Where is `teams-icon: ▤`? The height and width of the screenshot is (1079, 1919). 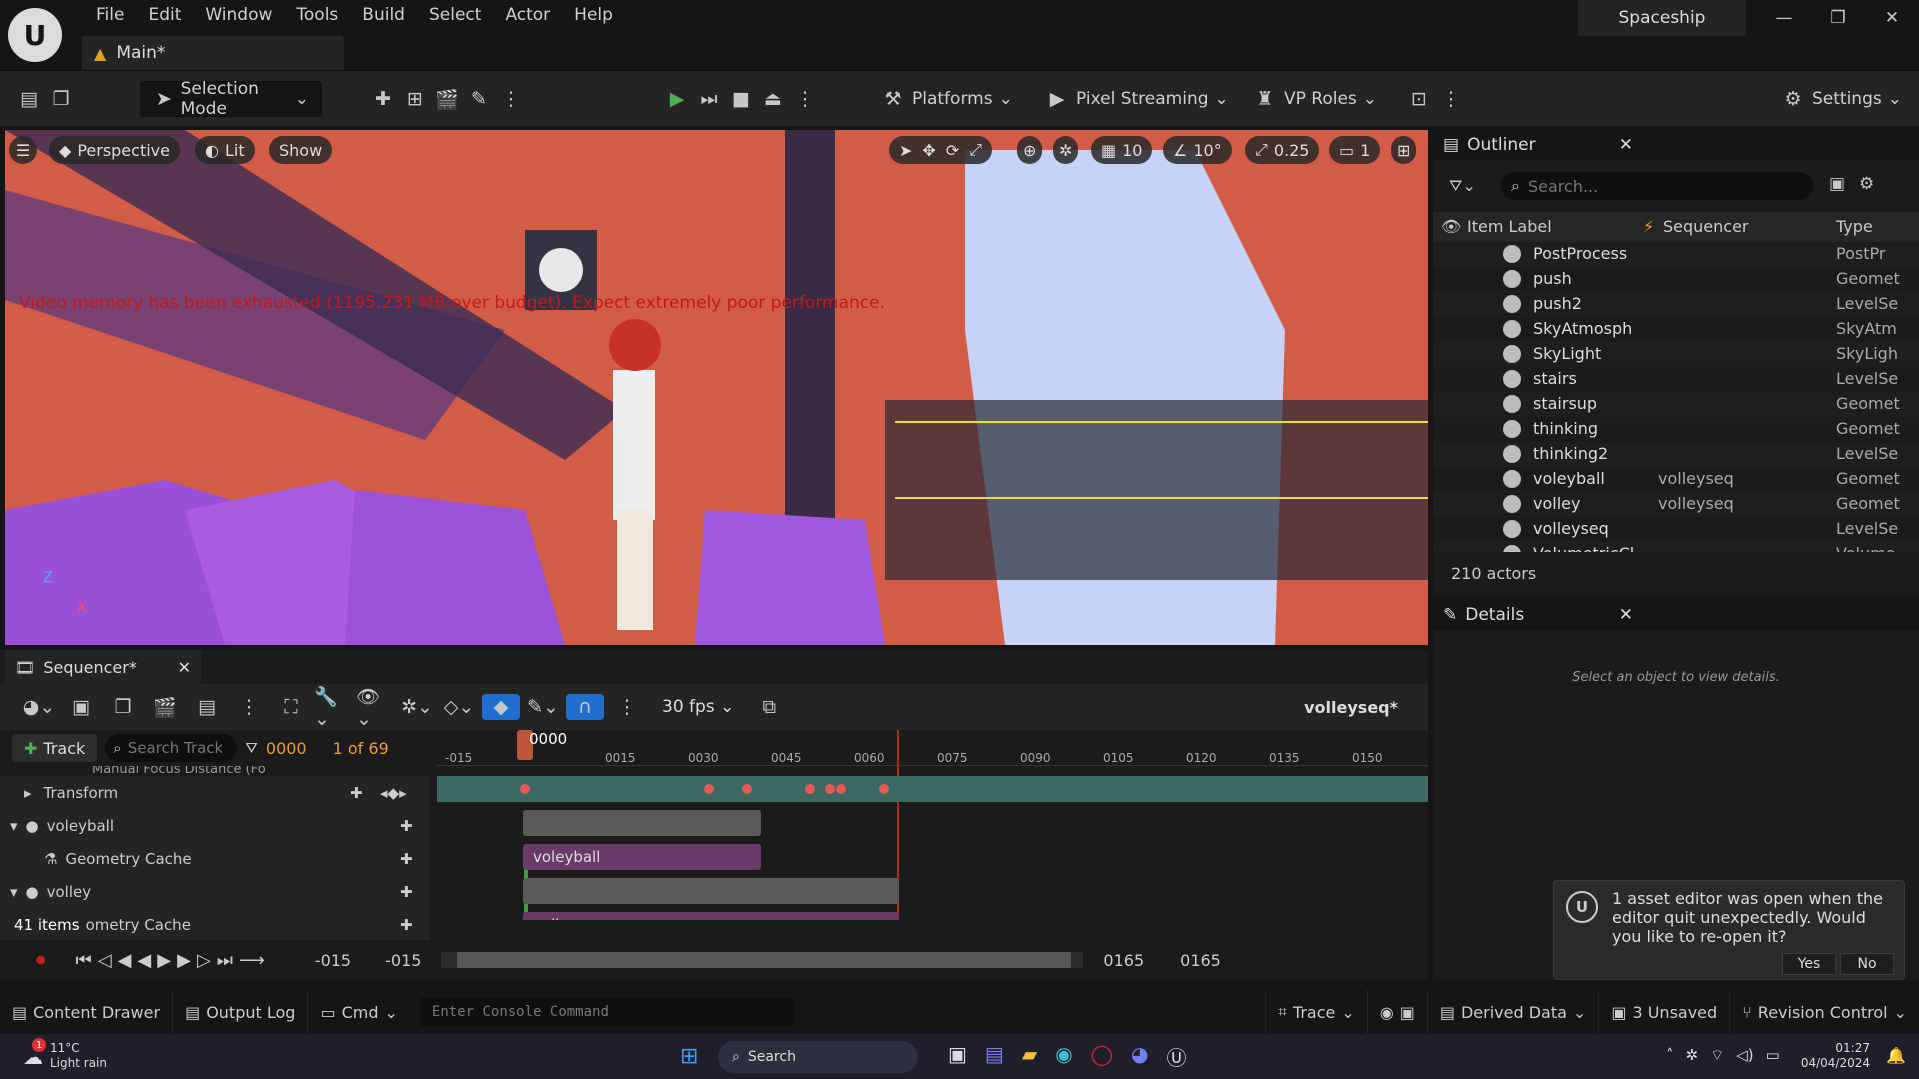 teams-icon: ▤ is located at coordinates (994, 1056).